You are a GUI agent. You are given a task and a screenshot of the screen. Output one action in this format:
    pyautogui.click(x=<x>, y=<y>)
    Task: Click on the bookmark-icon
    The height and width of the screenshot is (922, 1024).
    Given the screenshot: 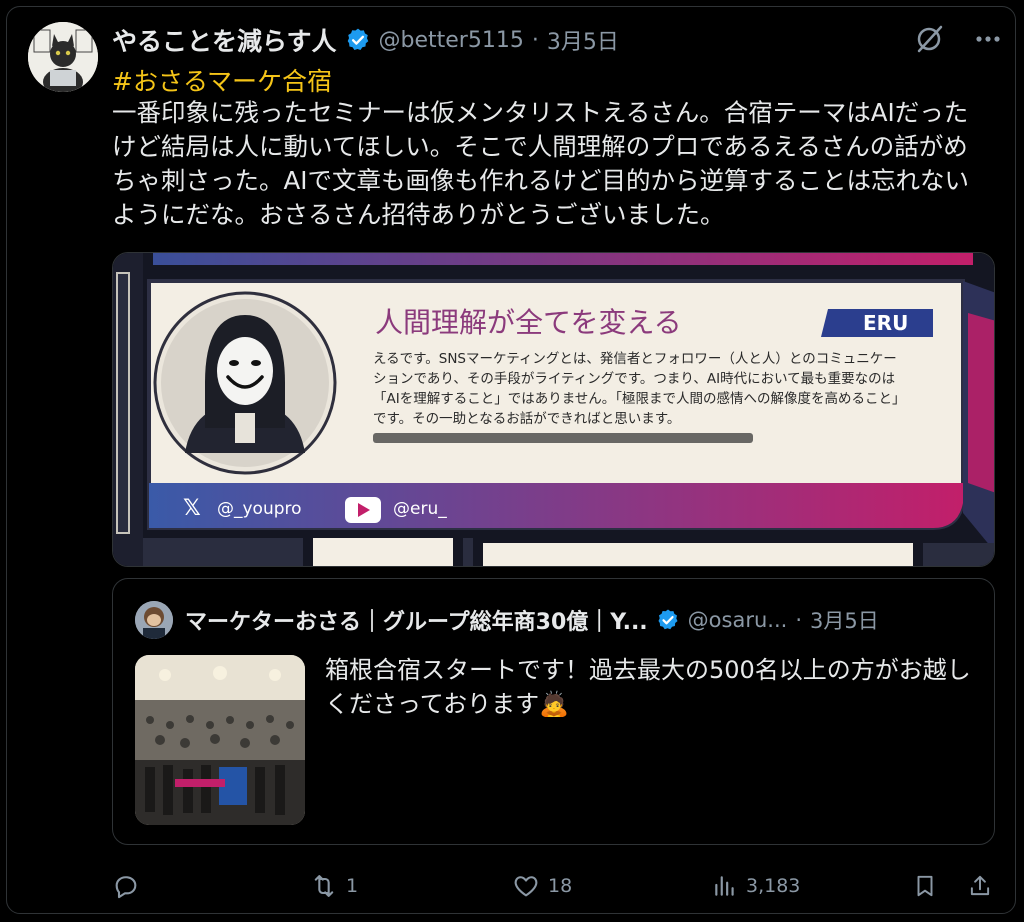 What is the action you would take?
    pyautogui.click(x=925, y=886)
    